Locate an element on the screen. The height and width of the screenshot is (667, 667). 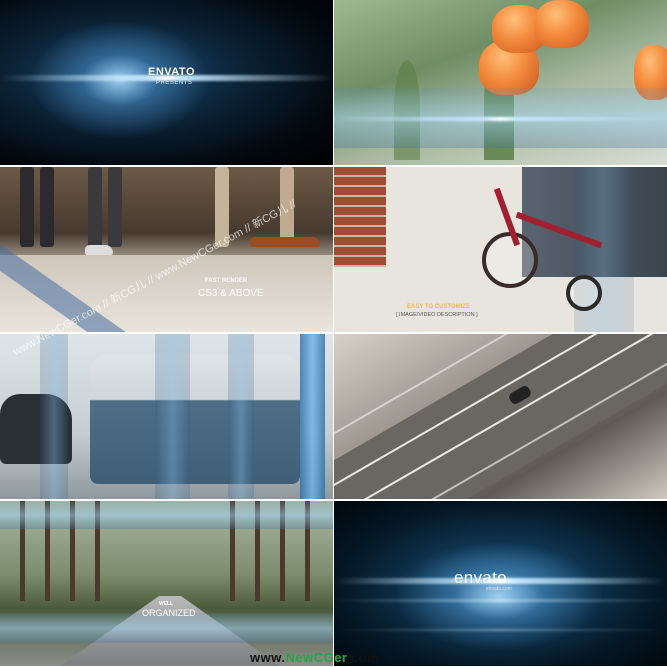
caption-large: CS3 & ABOVE is located at coordinates (231, 293).